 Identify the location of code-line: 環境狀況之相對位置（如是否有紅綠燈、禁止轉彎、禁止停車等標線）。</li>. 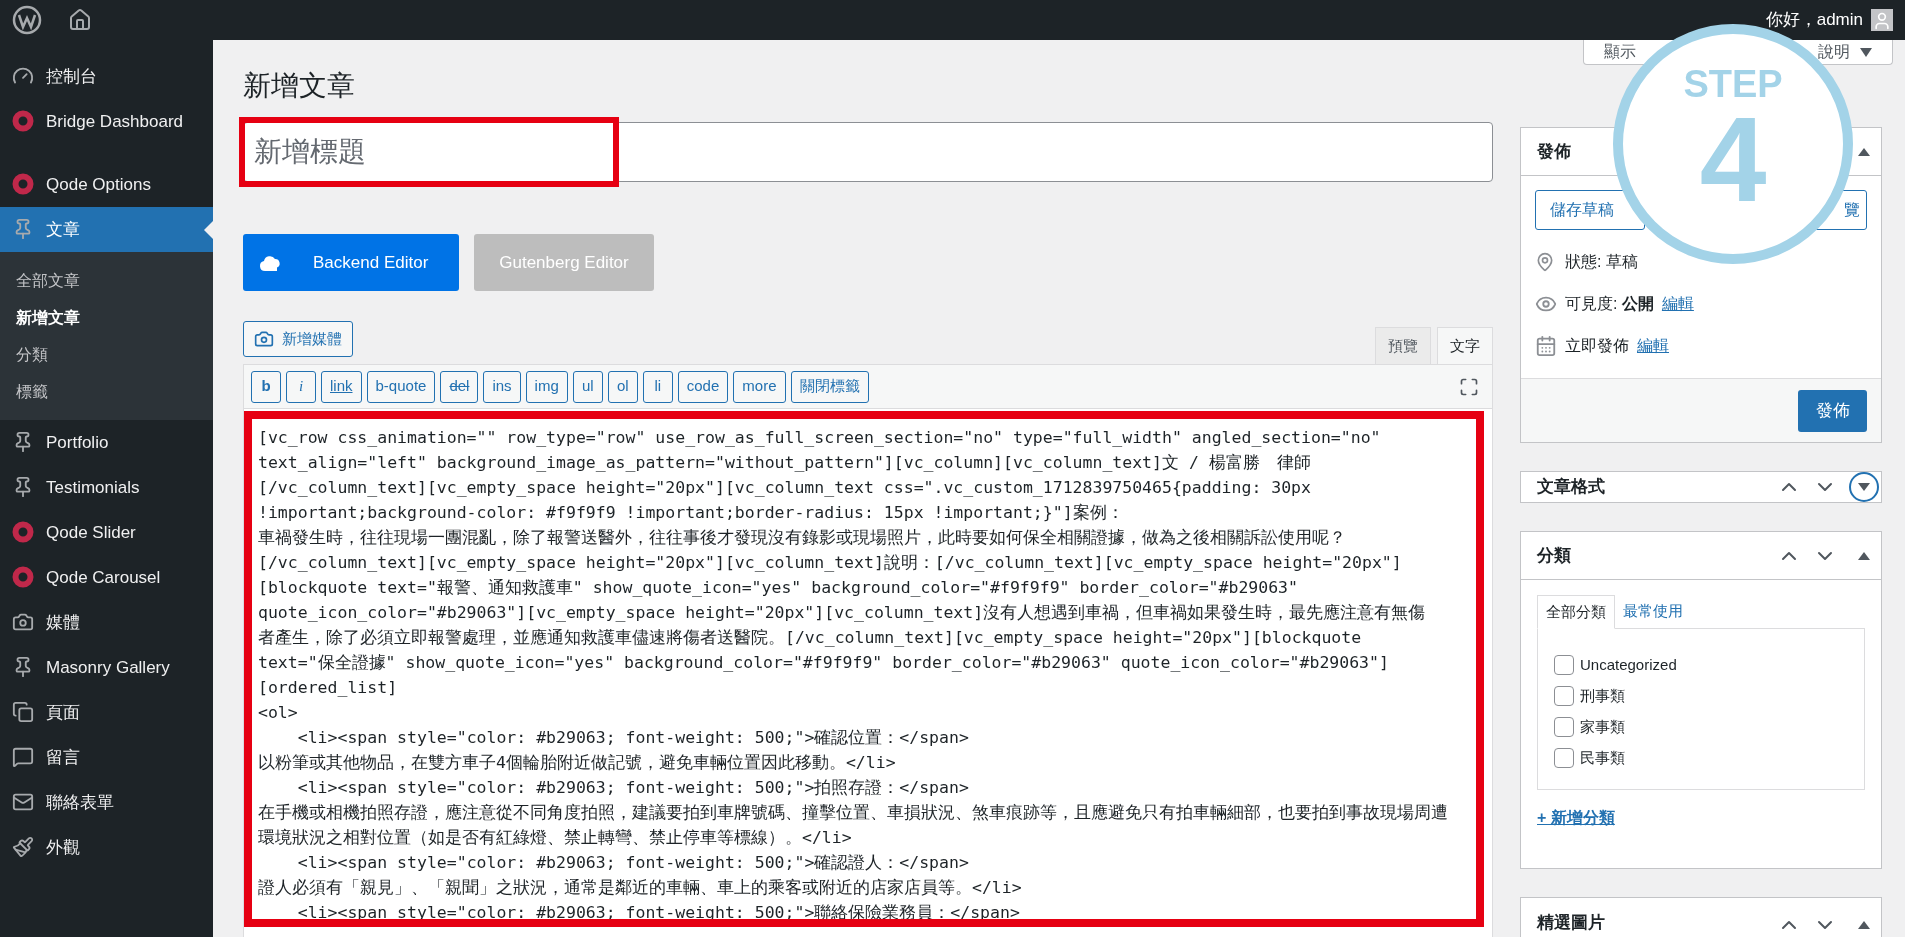
(555, 838).